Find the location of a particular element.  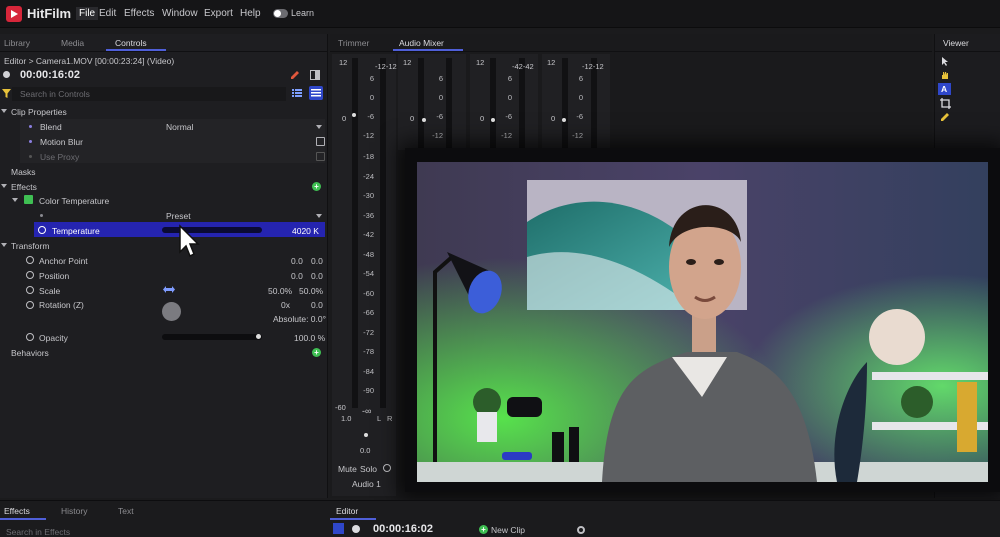

position-x: 0.0 is located at coordinates (297, 276).